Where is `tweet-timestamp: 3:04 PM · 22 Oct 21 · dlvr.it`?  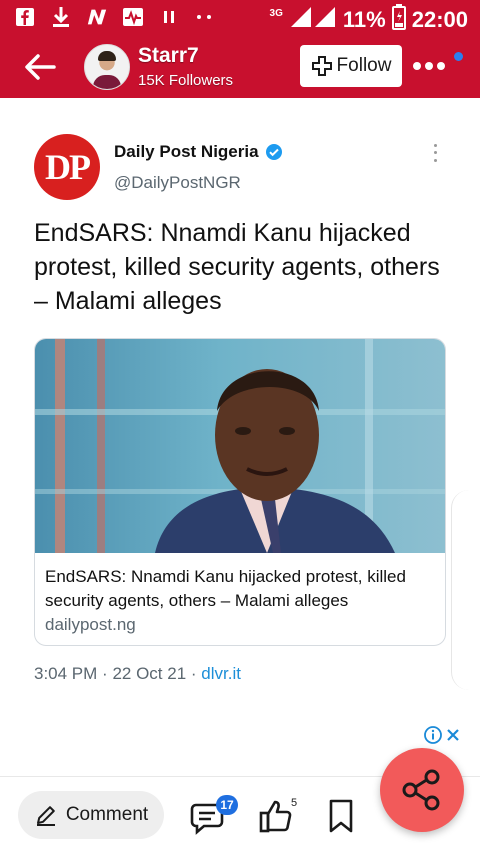
tweet-timestamp: 3:04 PM · 22 Oct 21 · dlvr.it is located at coordinates (137, 673).